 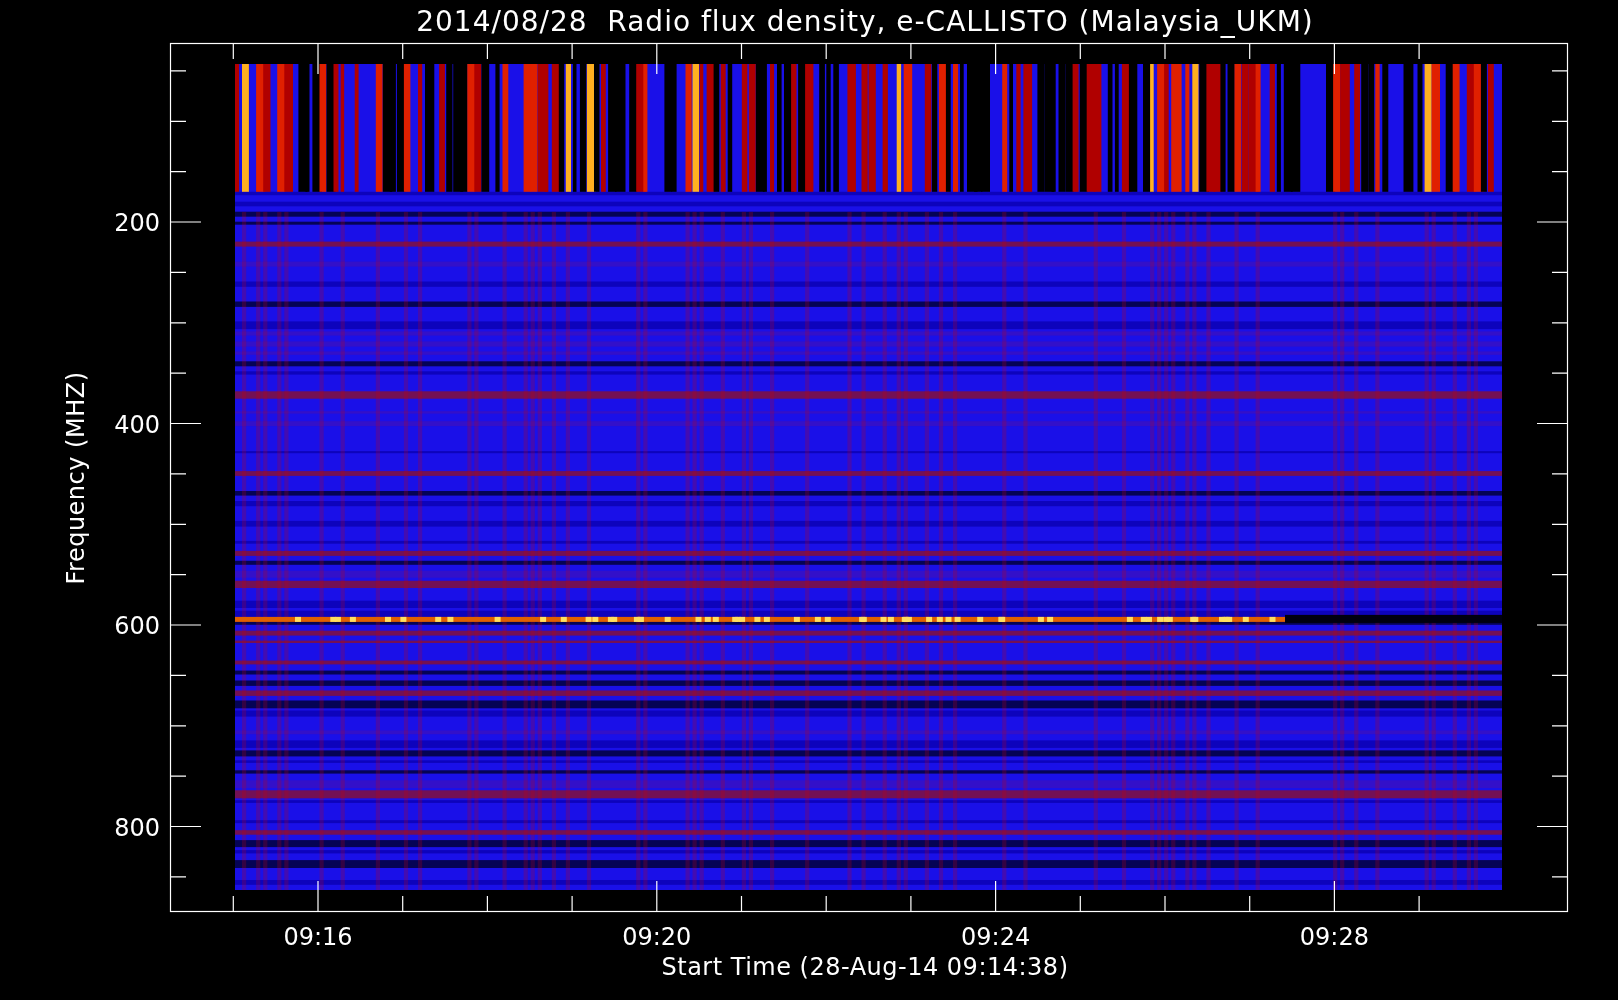 I want to click on y-tick-label: 200, so click(x=137, y=223).